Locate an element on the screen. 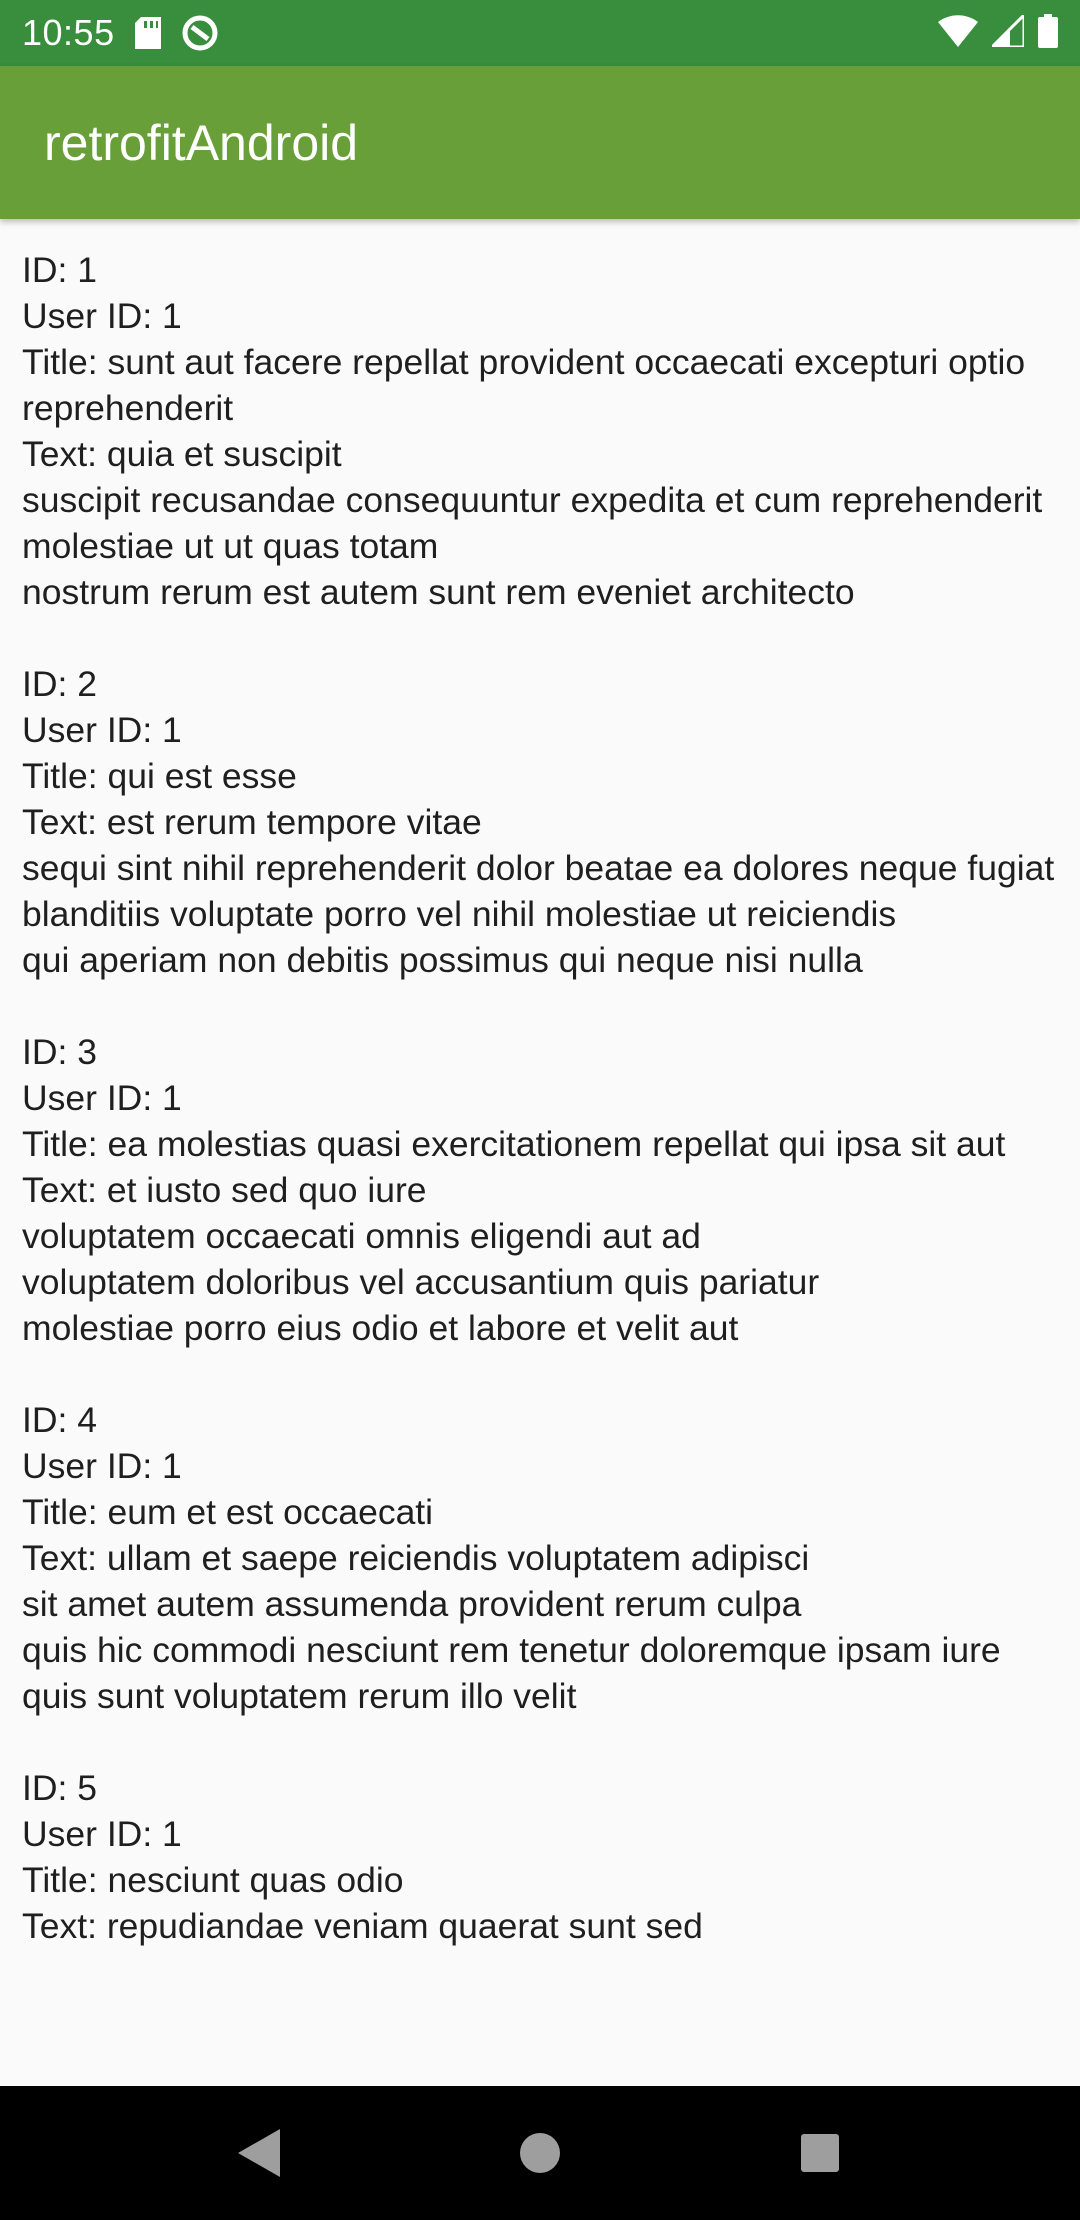 Image resolution: width=1080 pixels, height=2220 pixels. app-bar: retrofitAndroid is located at coordinates (540, 142).